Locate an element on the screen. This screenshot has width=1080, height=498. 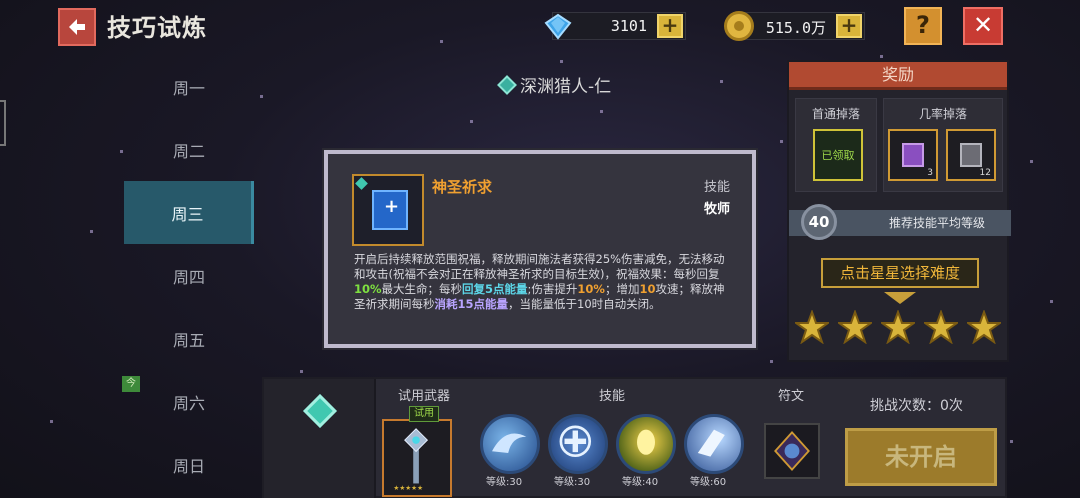
description-segment: 消耗15点能量 is located at coordinates (471, 304).